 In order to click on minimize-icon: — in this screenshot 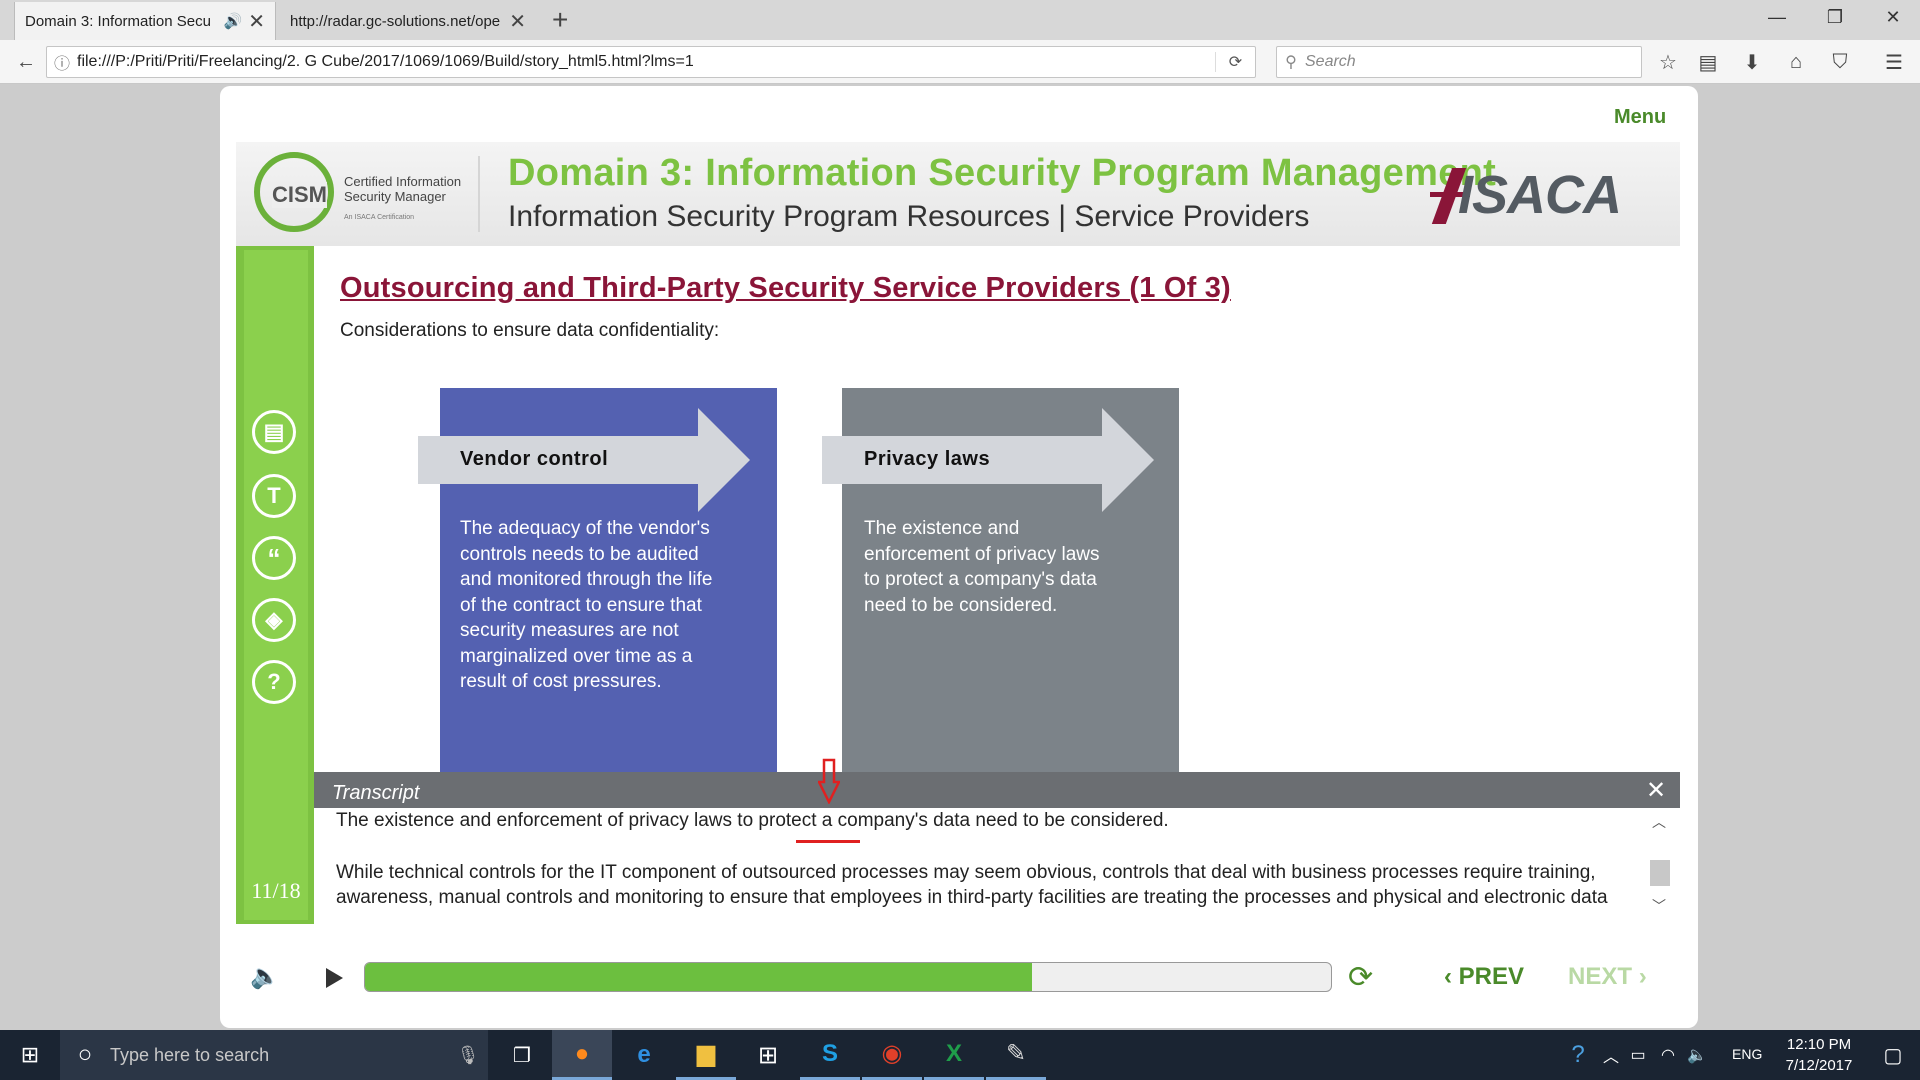, I will do `click(1777, 17)`.